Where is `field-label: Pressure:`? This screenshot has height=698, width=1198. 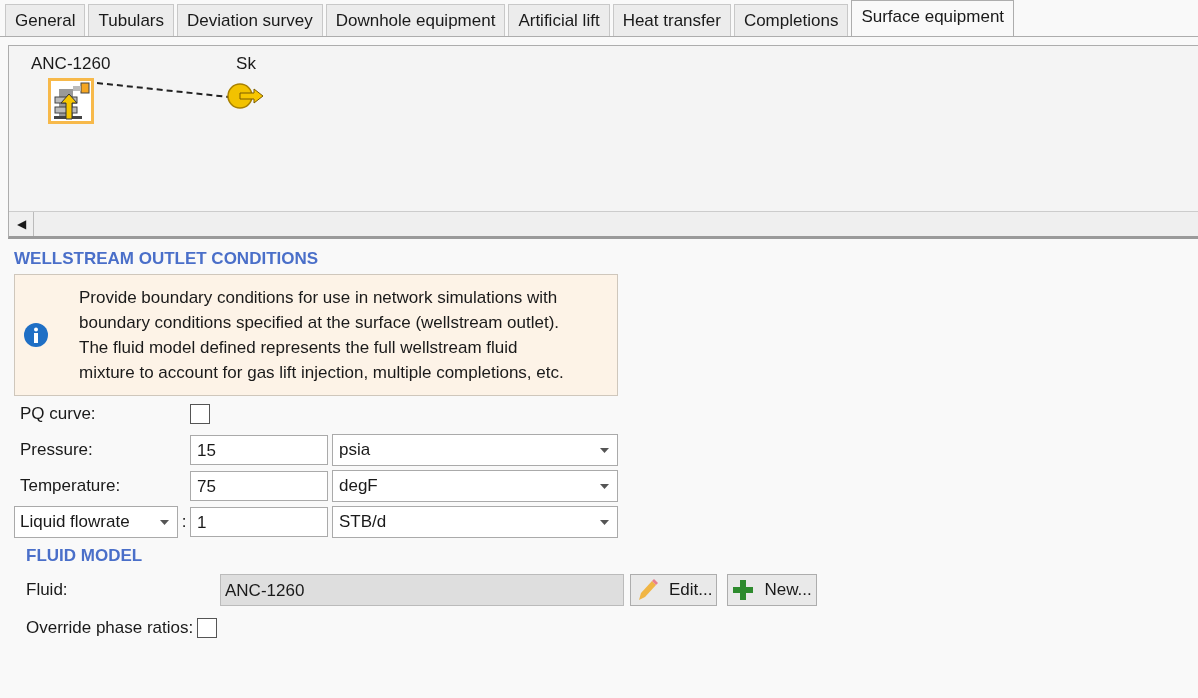
field-label: Pressure: is located at coordinates (56, 450).